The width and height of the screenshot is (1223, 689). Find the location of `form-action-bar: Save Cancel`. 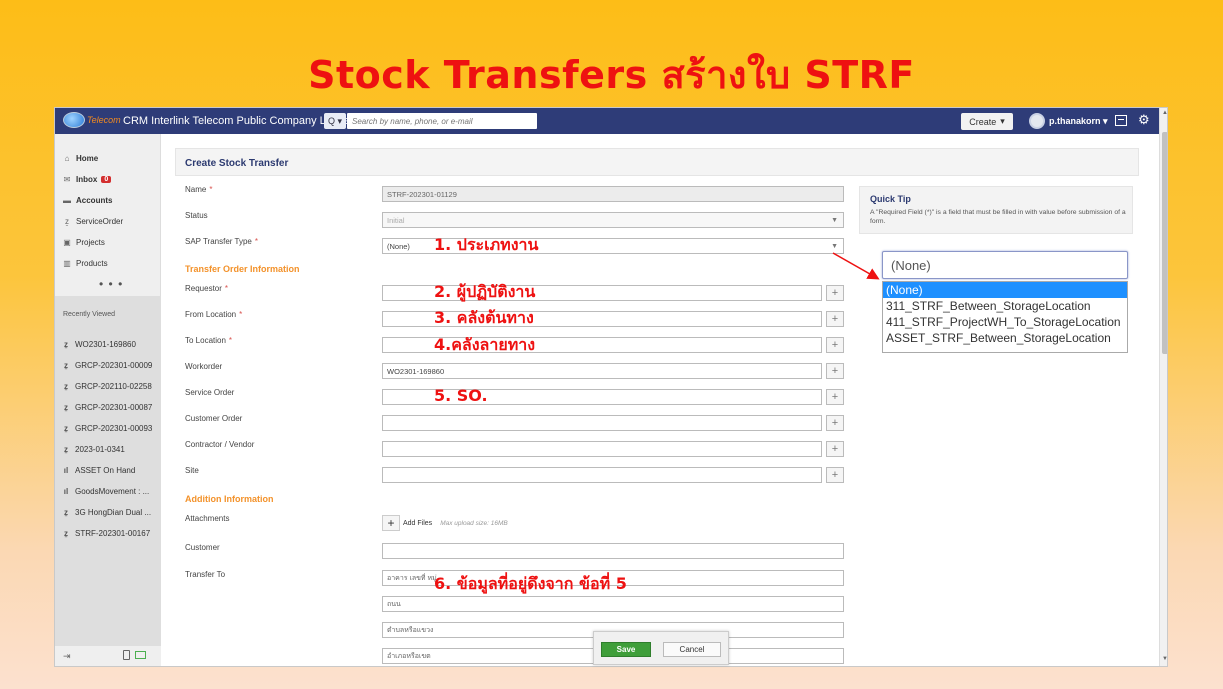

form-action-bar: Save Cancel is located at coordinates (661, 648).